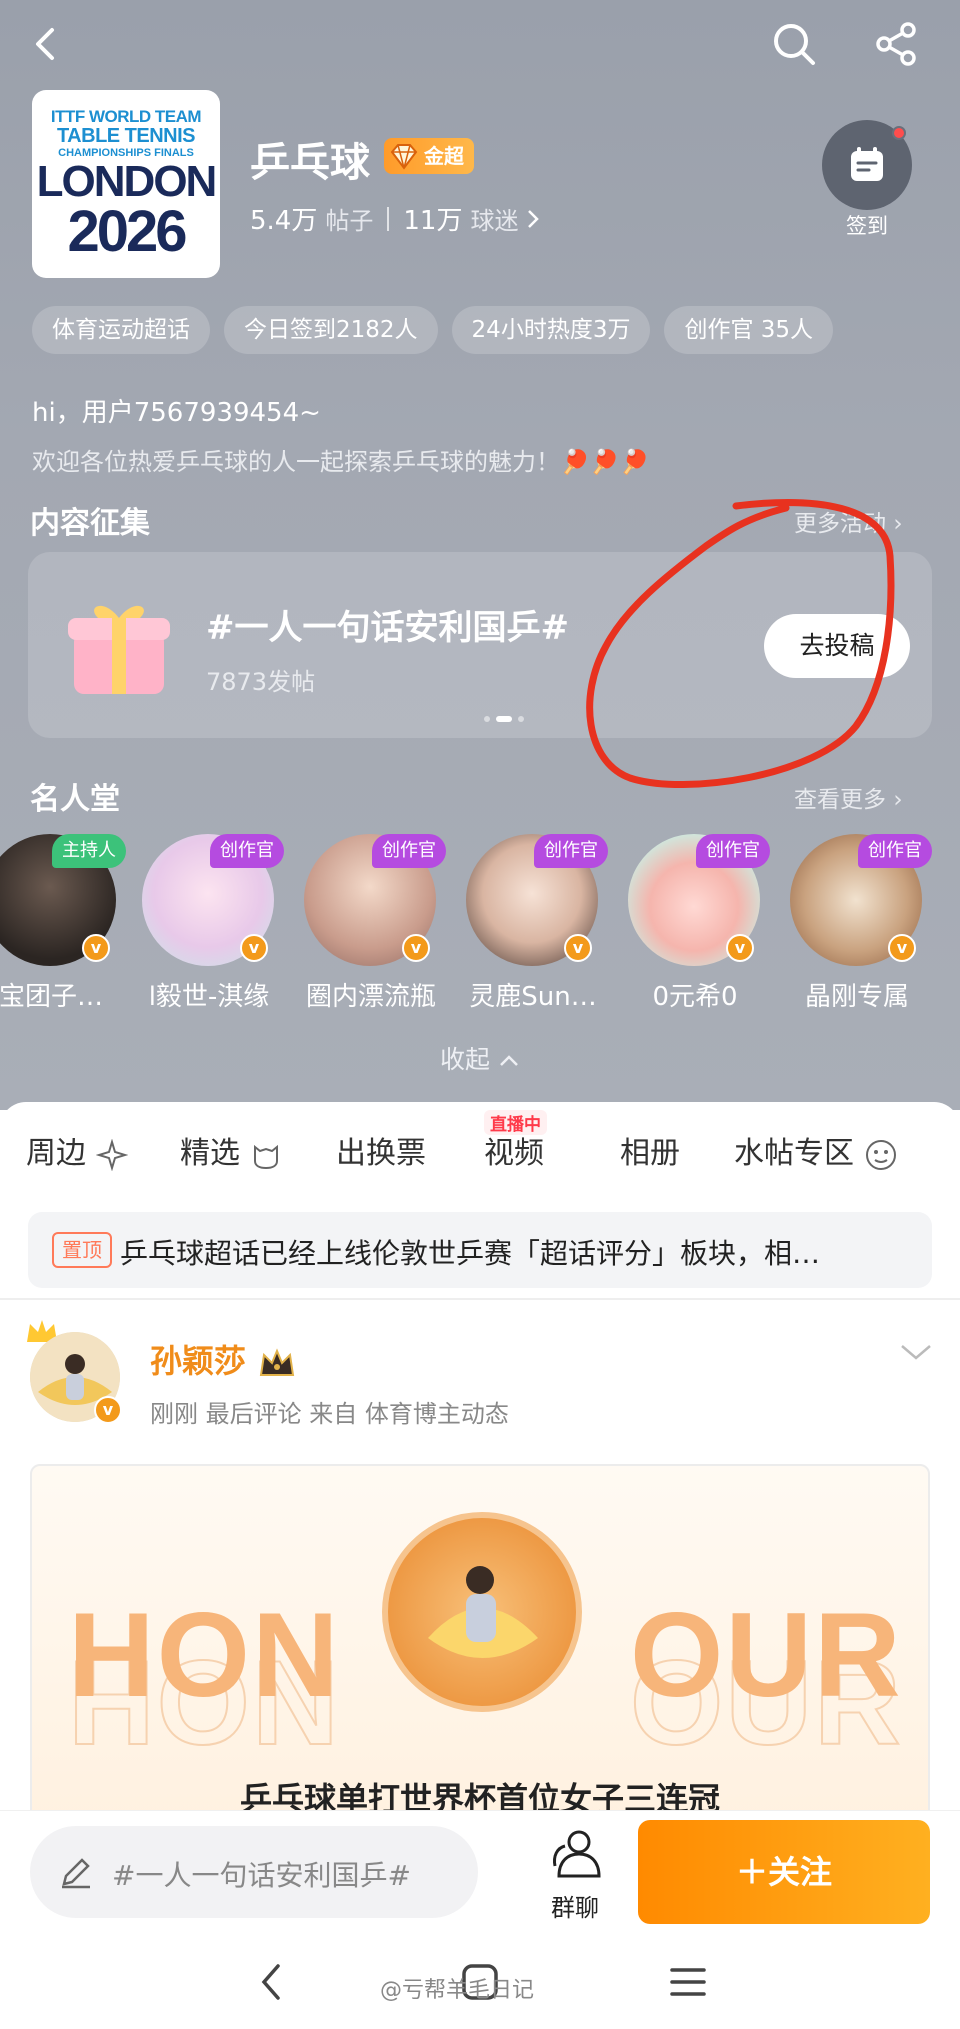 This screenshot has height=2029, width=960. What do you see at coordinates (432, 218) in the screenshot?
I see `fans-count: 11万` at bounding box center [432, 218].